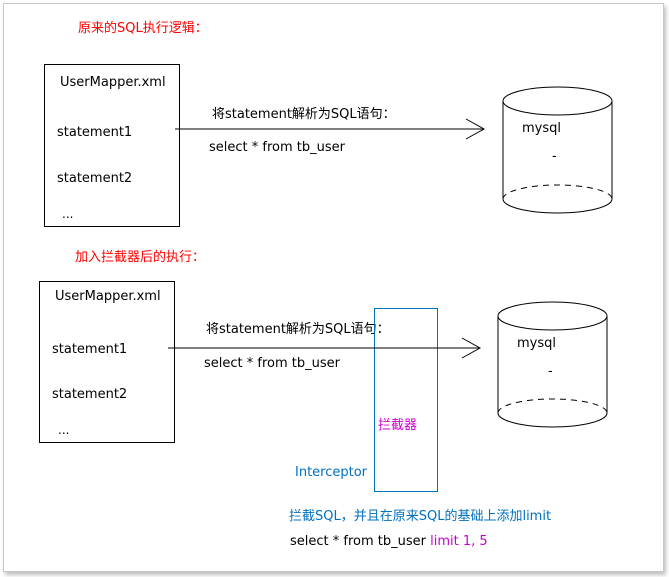 This screenshot has width=669, height=577. I want to click on top-arrow, so click(330, 129).